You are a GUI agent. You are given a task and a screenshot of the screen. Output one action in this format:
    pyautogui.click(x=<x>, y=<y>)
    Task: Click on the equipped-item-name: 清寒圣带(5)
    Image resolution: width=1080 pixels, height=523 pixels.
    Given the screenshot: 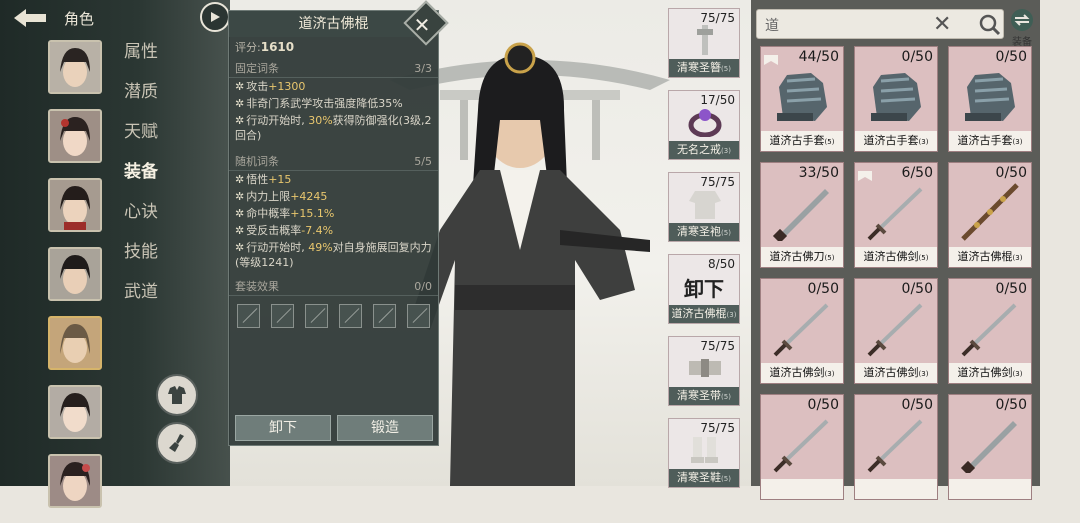 What is the action you would take?
    pyautogui.click(x=704, y=396)
    